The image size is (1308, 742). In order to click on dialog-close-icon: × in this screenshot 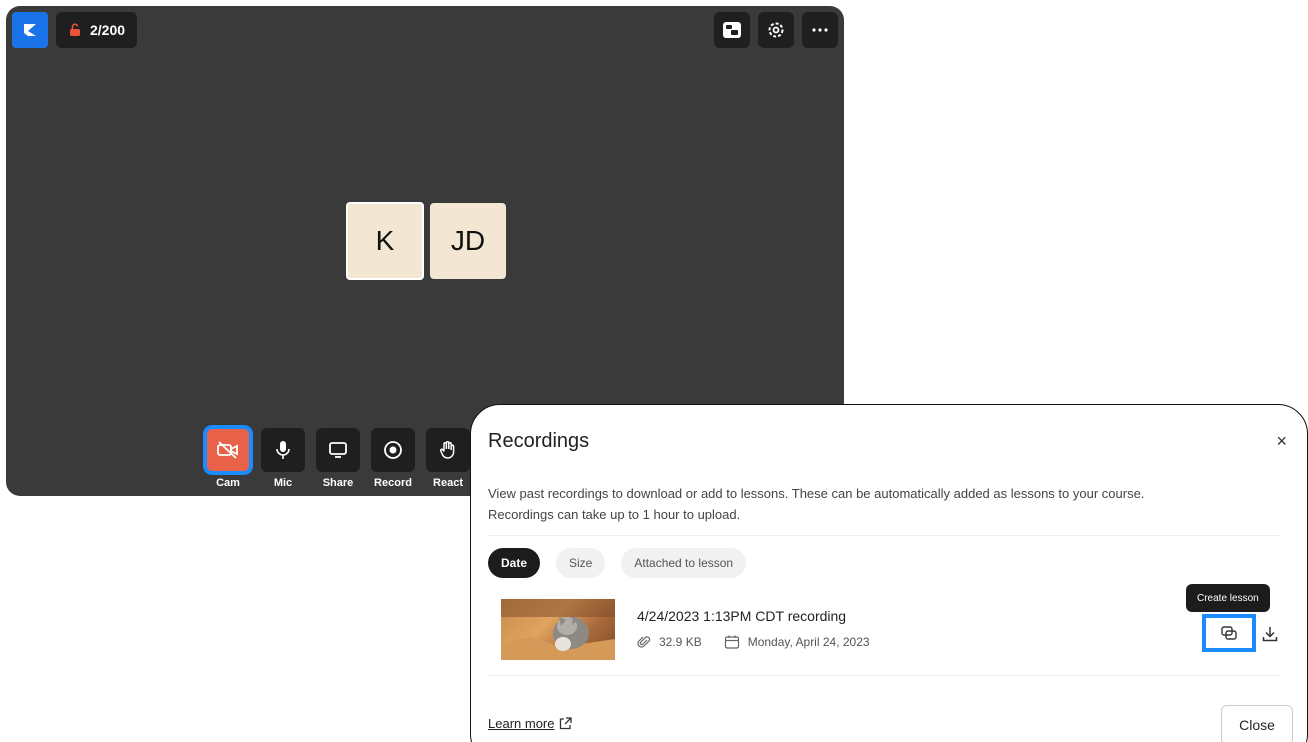, I will do `click(1281, 441)`.